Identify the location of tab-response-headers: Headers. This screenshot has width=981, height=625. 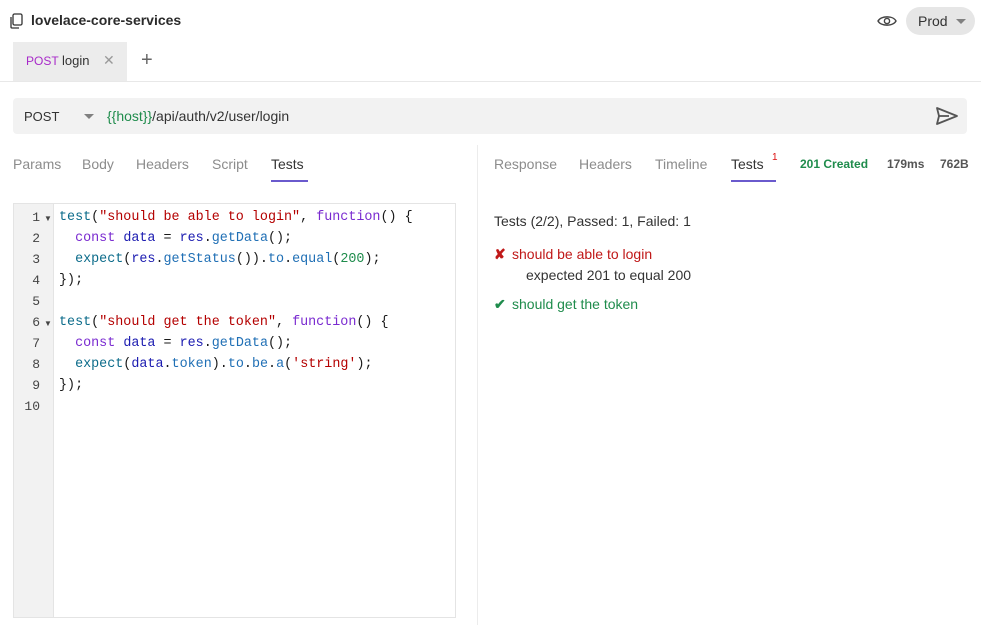
(605, 164).